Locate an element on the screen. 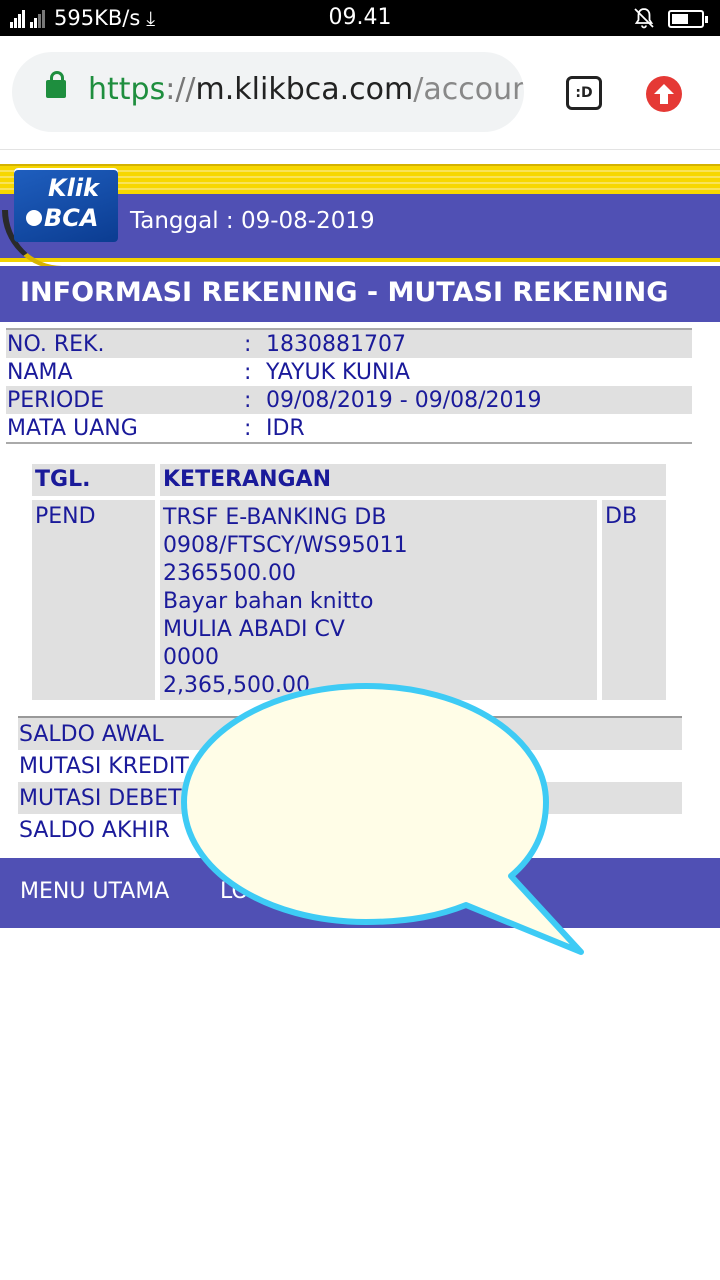 The width and height of the screenshot is (720, 1280). battery-icon is located at coordinates (688, 19).